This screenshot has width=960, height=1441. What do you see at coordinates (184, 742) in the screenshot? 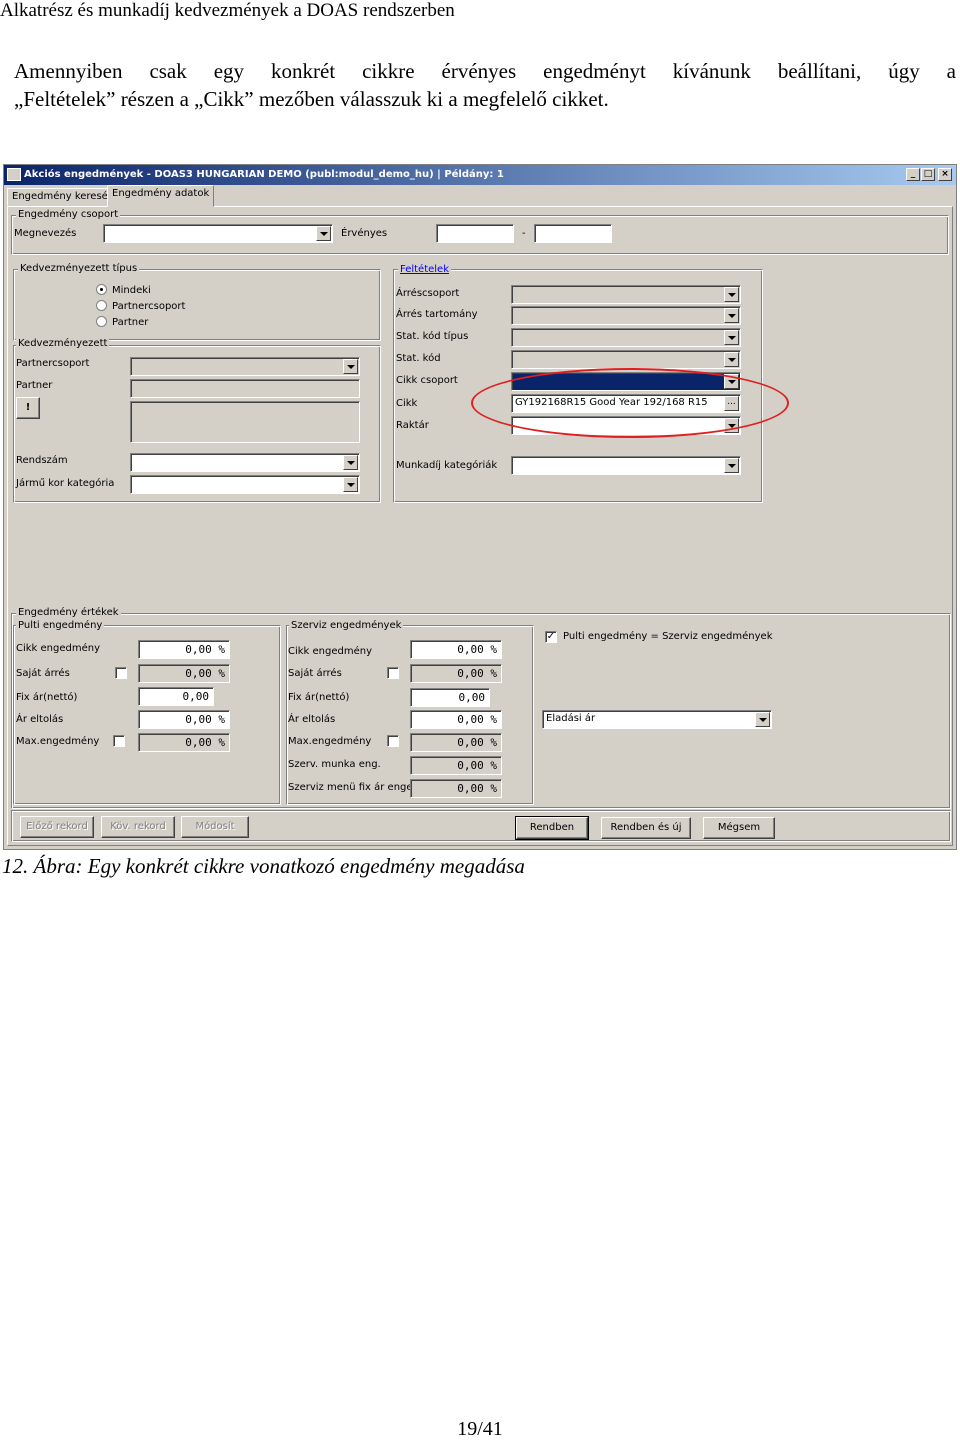
I see `pulti-max-field: 0,00 %` at bounding box center [184, 742].